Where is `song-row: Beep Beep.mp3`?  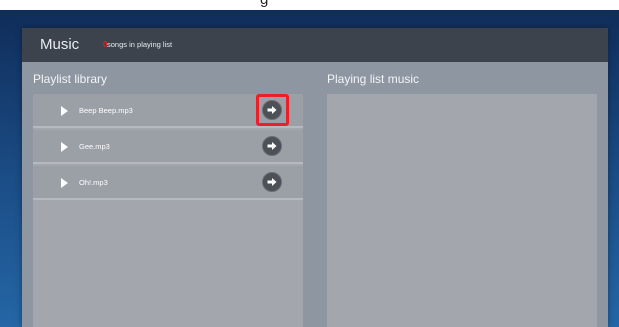
song-row: Beep Beep.mp3 is located at coordinates (168, 111).